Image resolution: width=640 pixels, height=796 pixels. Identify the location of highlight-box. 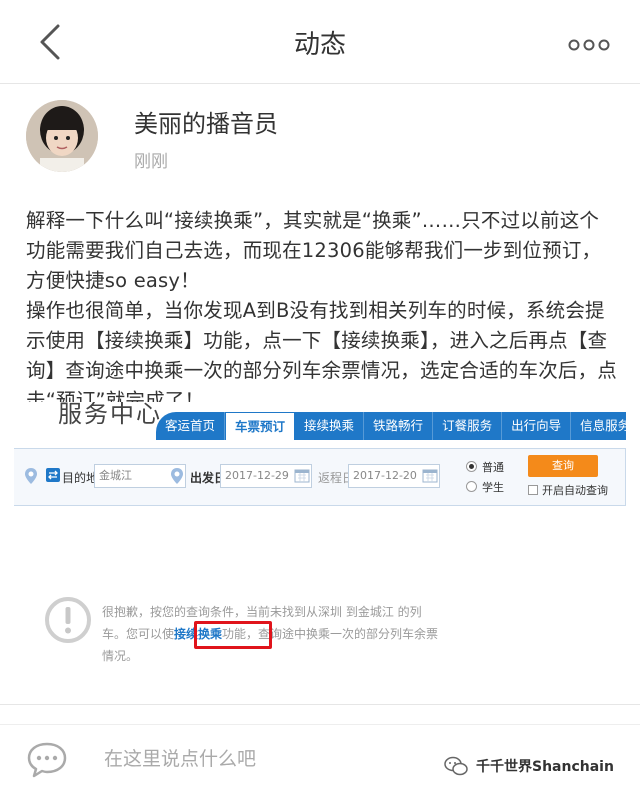
(233, 635).